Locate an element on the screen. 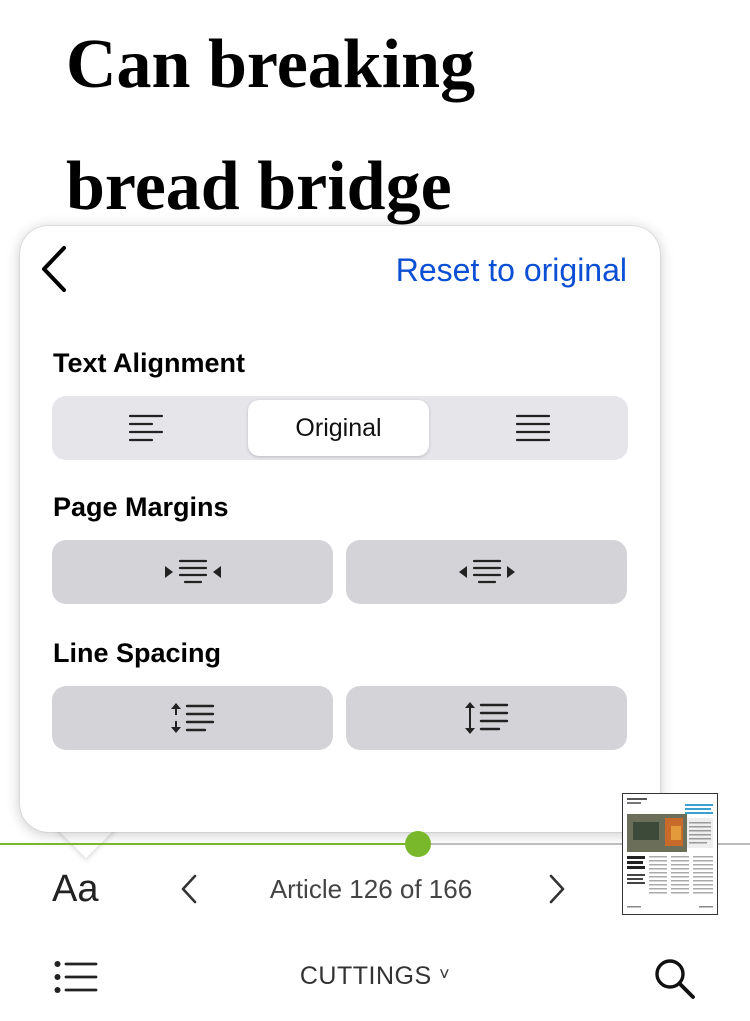  increase-line-spacing-icon is located at coordinates (486, 718).